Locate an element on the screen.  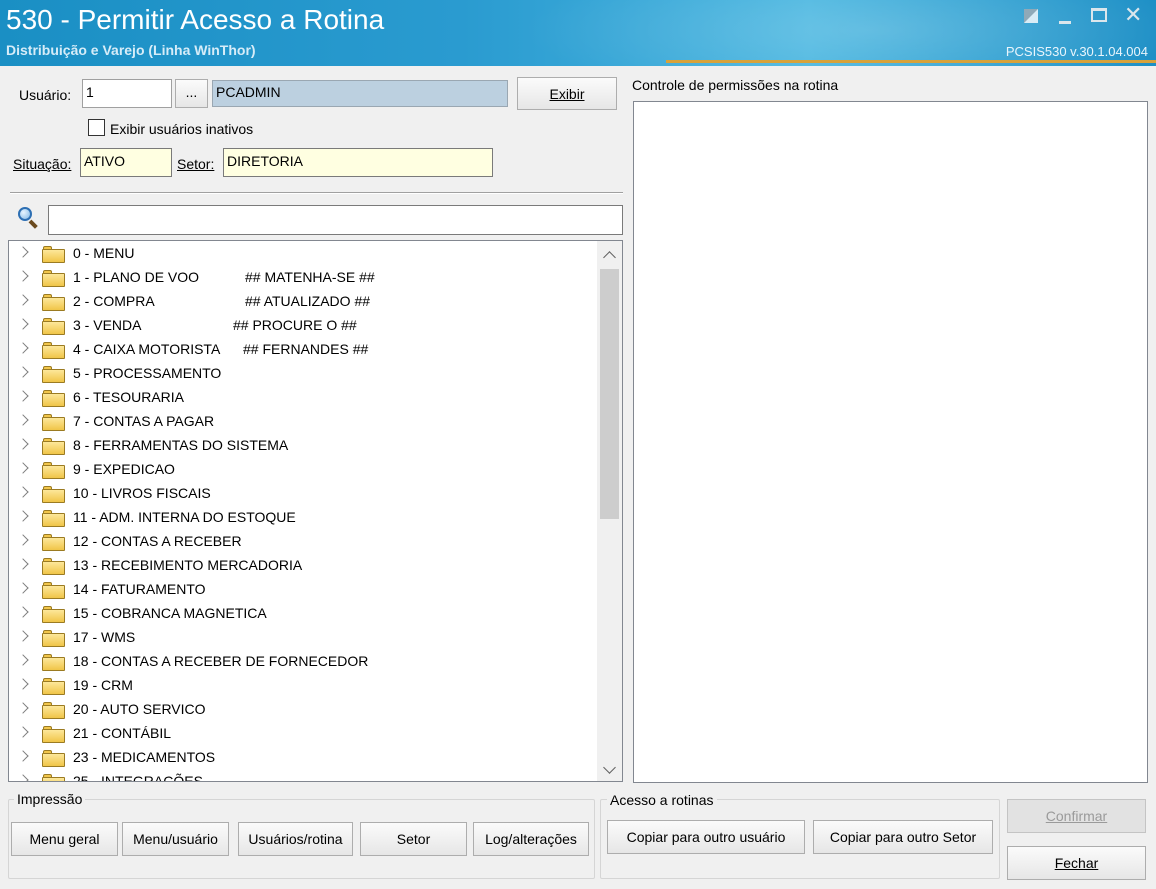
tree-item-note: ## FERNANDES ## is located at coordinates (306, 349).